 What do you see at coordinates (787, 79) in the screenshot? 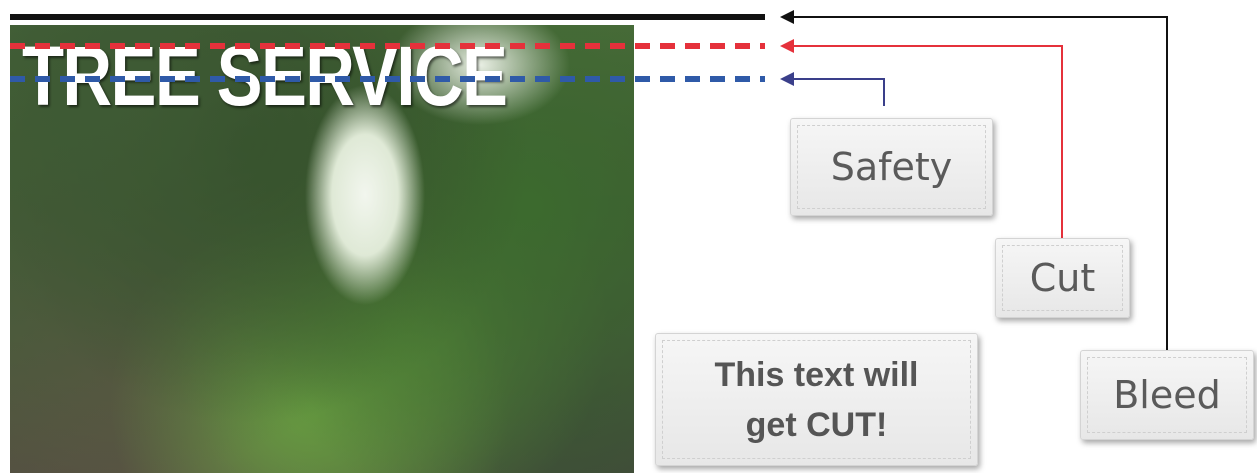
I see `safety-arrowhead` at bounding box center [787, 79].